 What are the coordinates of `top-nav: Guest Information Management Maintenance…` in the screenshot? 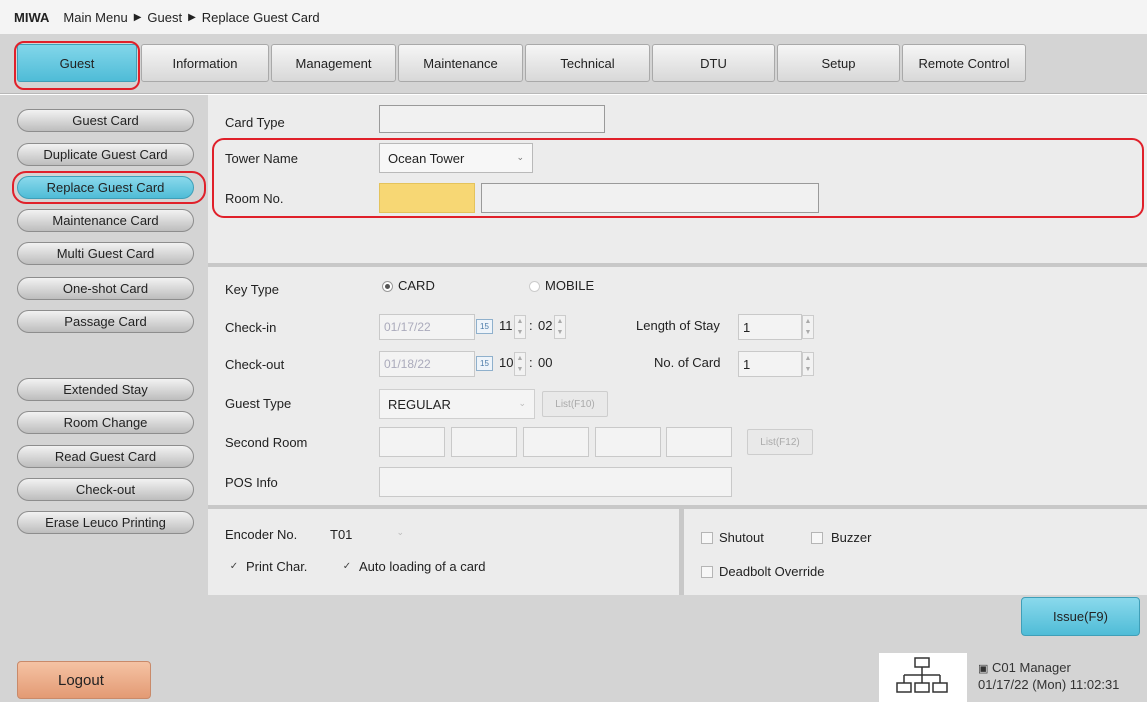 It's located at (573, 64).